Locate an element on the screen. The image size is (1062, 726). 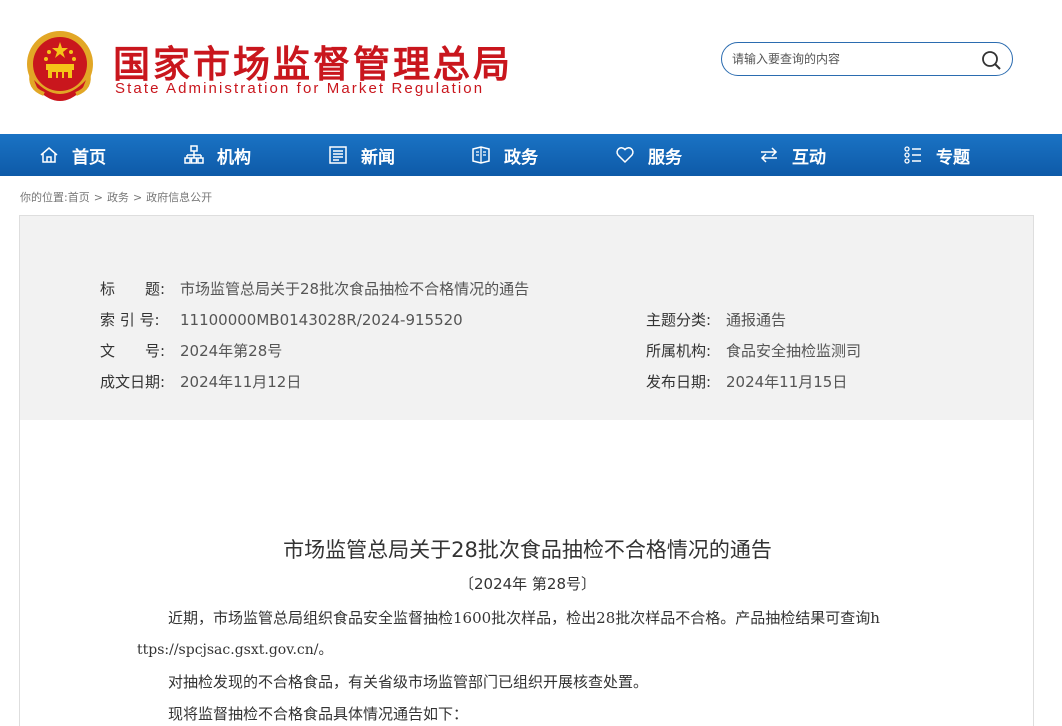
document-number: 〔2024年 第28号〕 is located at coordinates (527, 584).